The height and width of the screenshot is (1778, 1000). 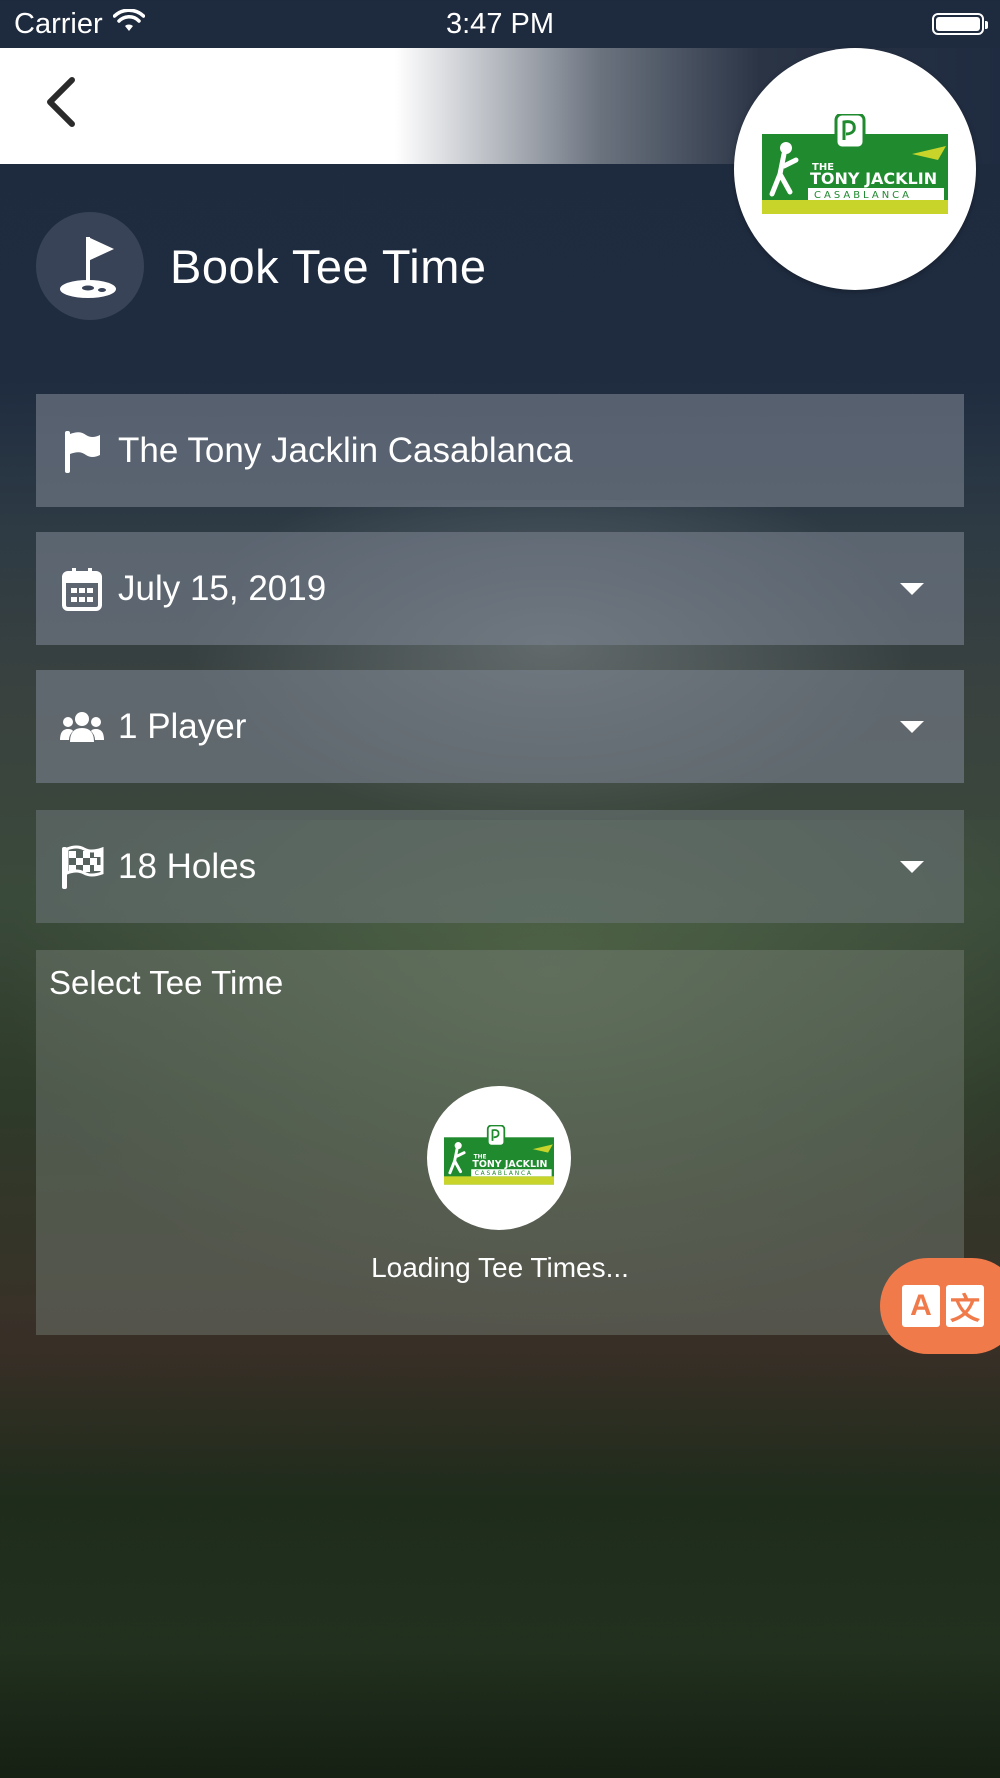 I want to click on holes-value: 18 Holes, so click(x=187, y=866).